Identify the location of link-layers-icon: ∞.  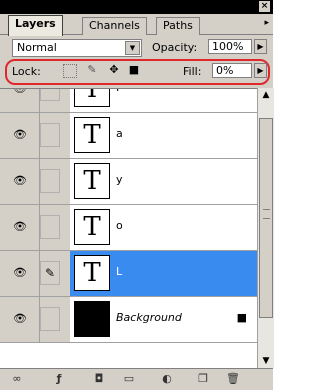
(17, 379).